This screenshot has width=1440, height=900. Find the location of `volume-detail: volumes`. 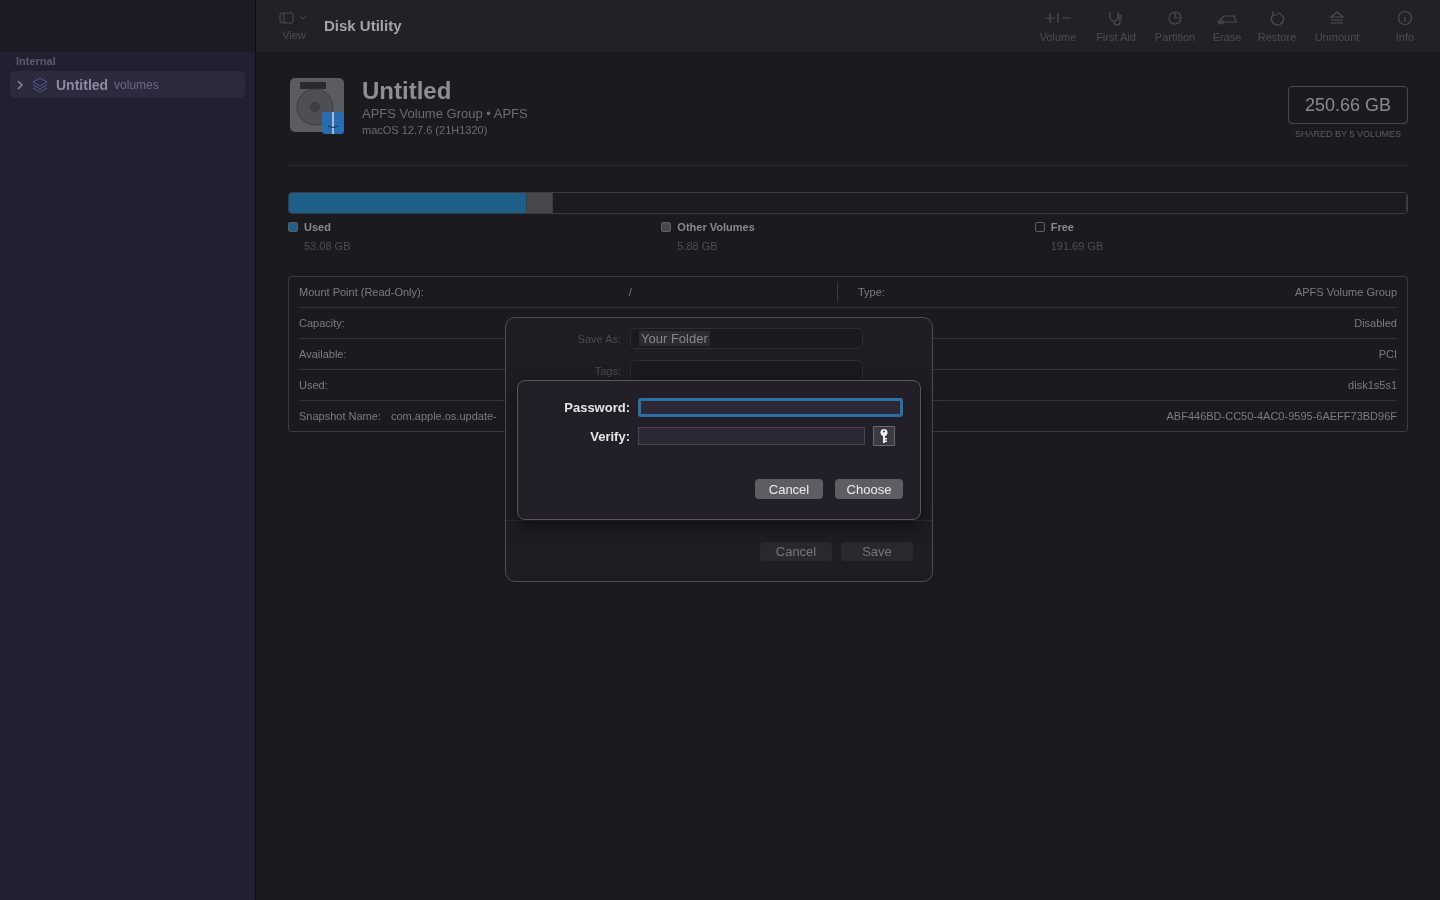

volume-detail: volumes is located at coordinates (136, 84).